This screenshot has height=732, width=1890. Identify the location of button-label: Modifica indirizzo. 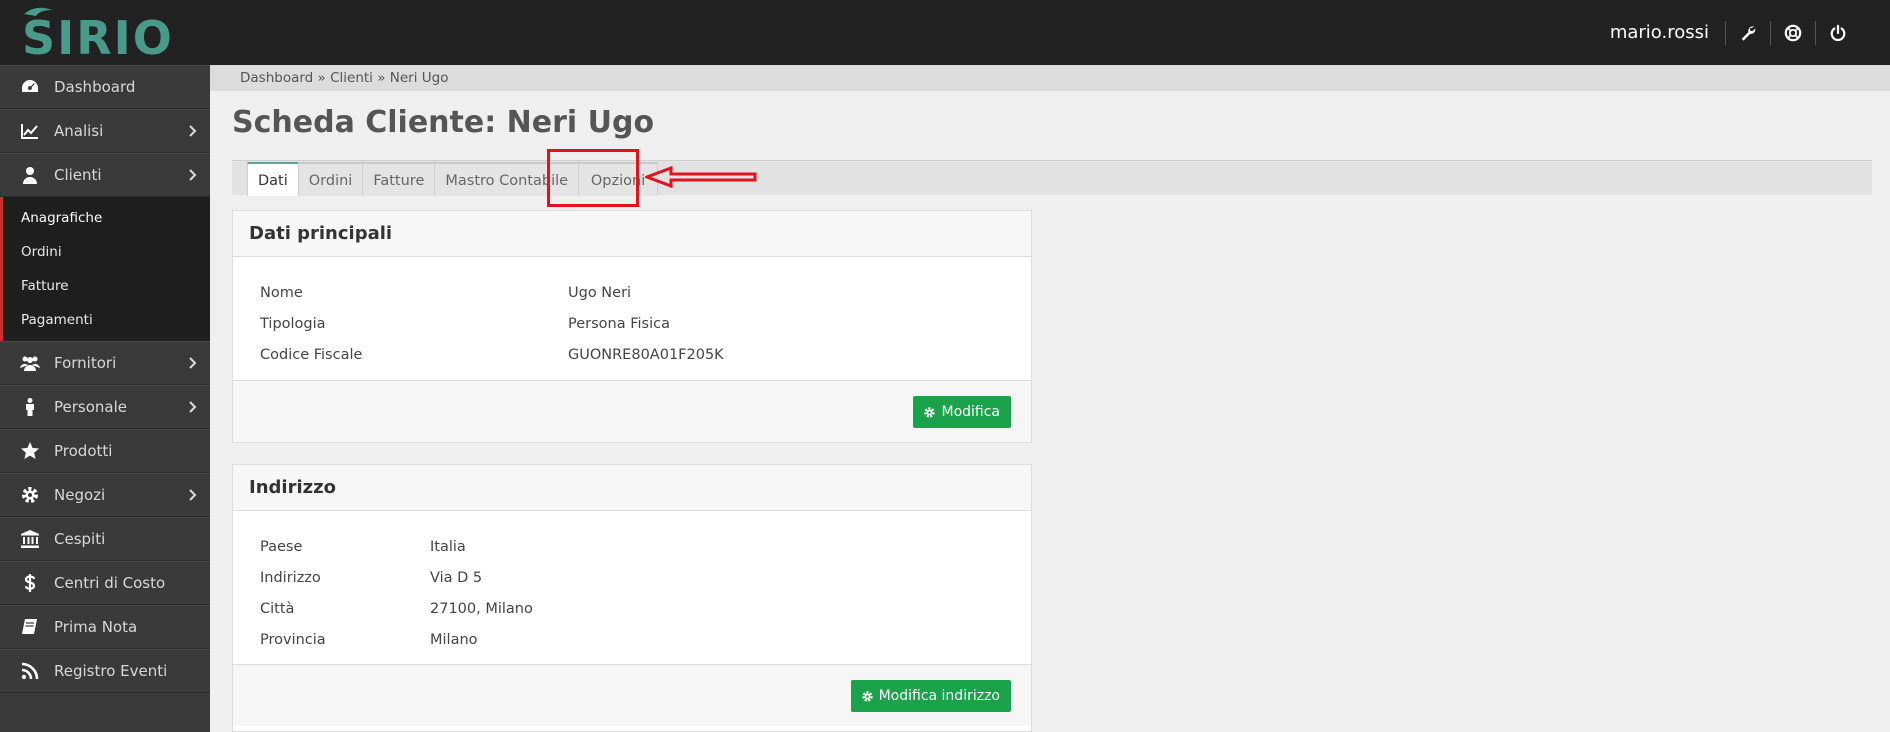
(939, 696).